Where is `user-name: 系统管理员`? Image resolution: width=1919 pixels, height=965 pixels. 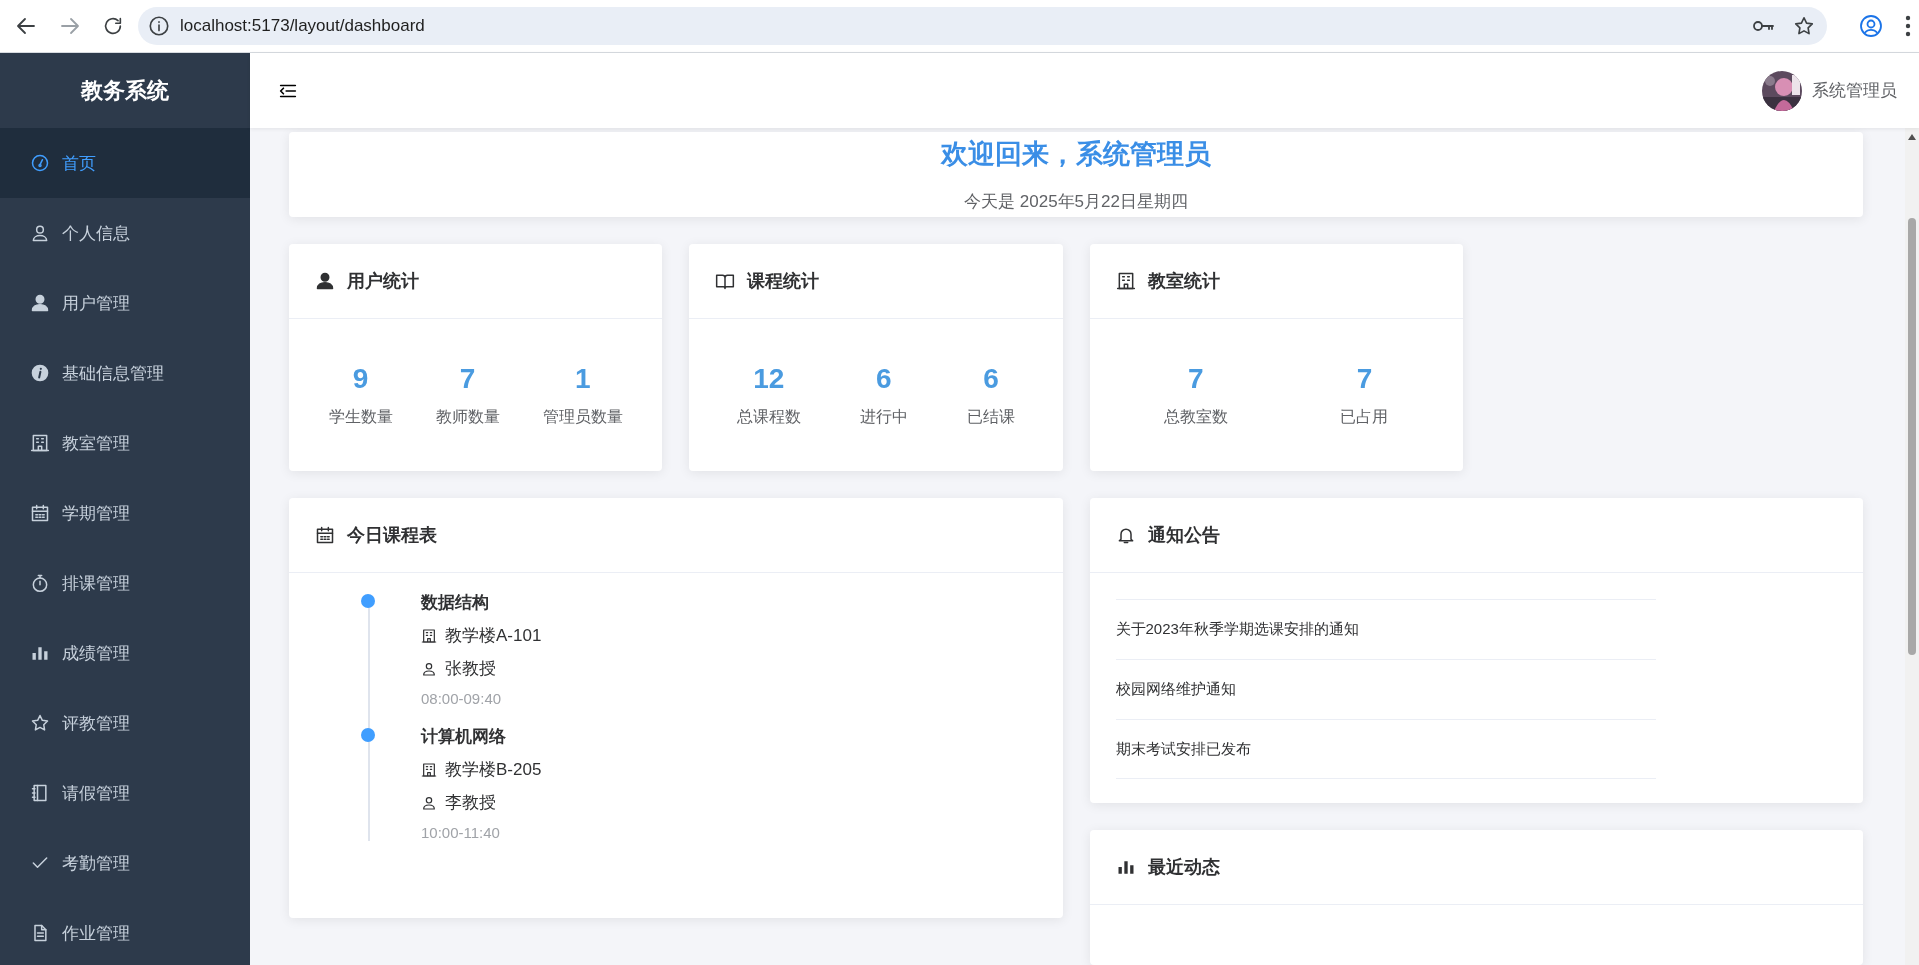 user-name: 系统管理员 is located at coordinates (1854, 90).